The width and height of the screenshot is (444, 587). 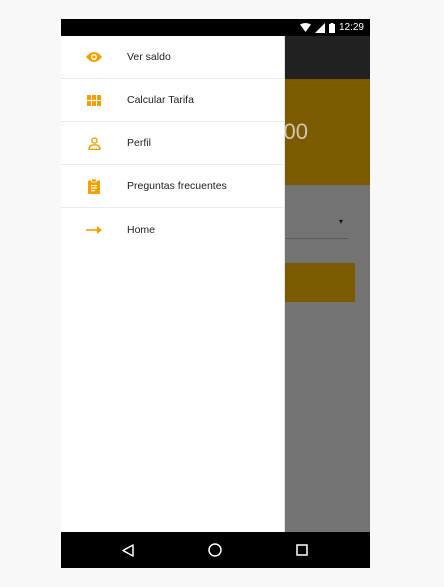 I want to click on drawer-item-label: Ver saldo, so click(x=149, y=57).